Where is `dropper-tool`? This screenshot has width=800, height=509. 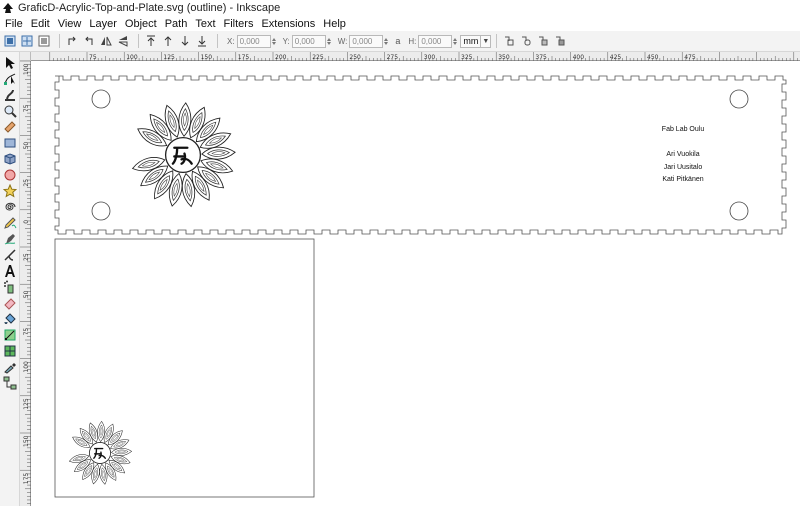
dropper-tool is located at coordinates (10, 367).